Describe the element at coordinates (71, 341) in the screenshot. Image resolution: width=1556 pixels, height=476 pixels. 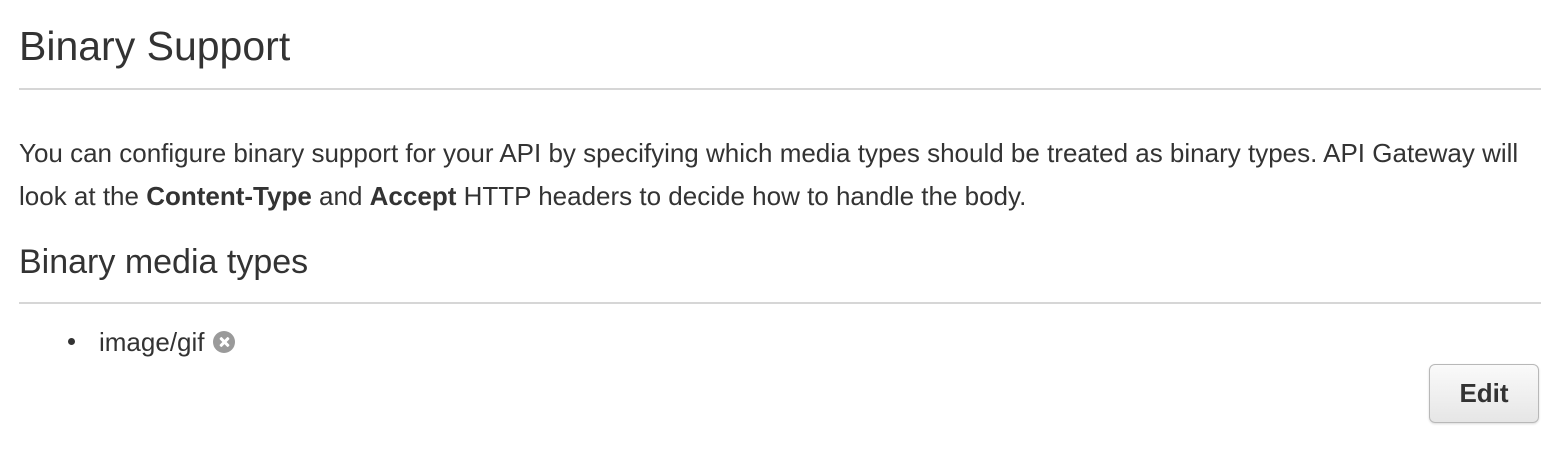
I see `bullet` at that location.